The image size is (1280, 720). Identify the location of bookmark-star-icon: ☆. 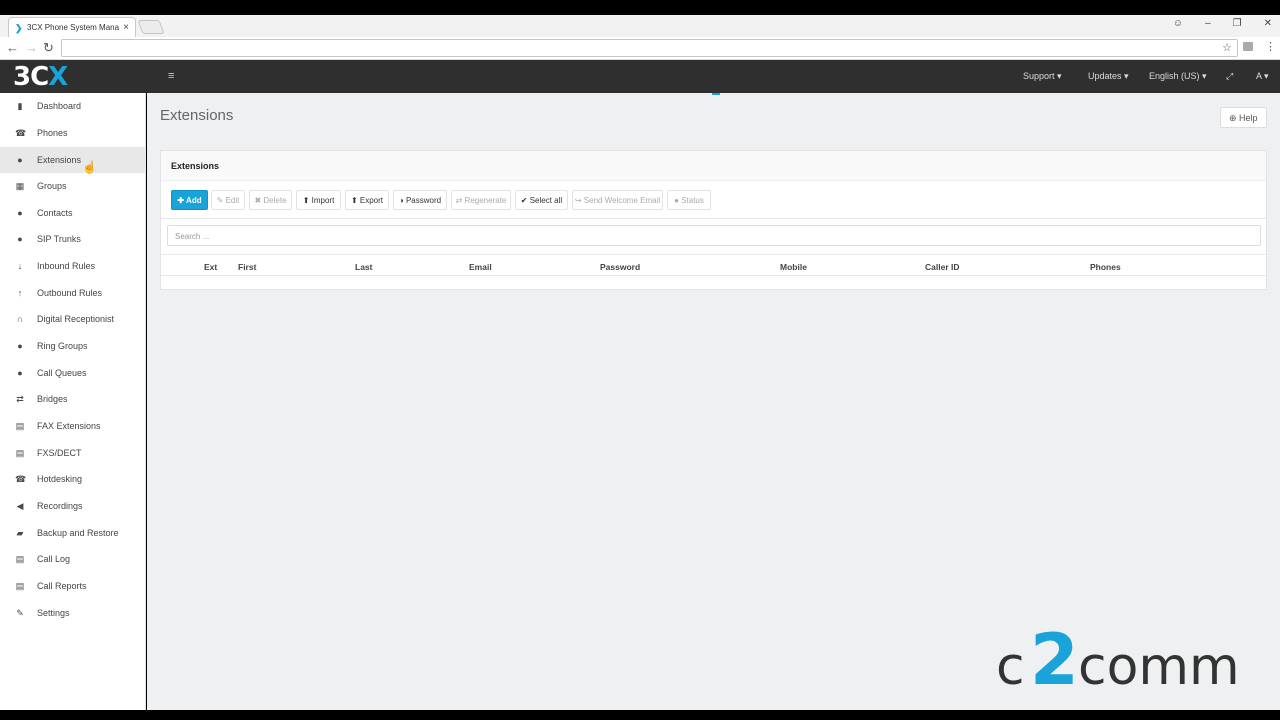
(1227, 47).